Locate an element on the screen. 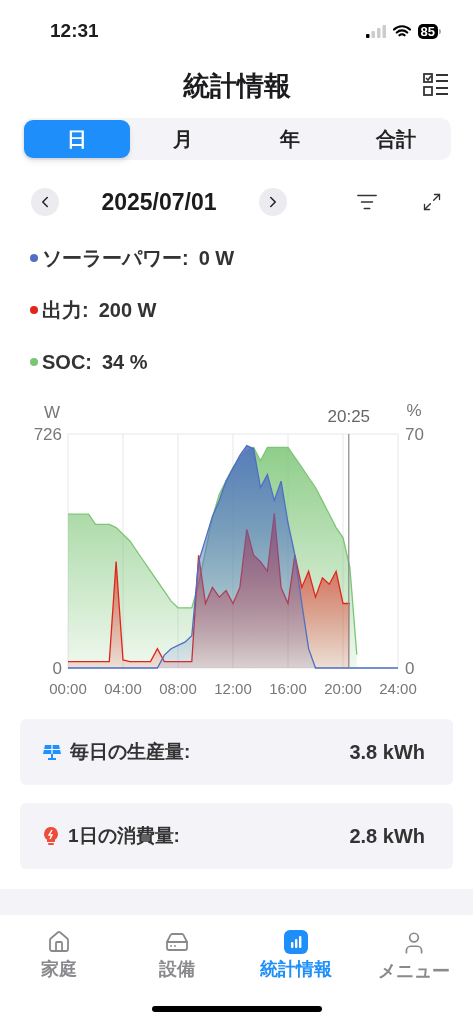 The height and width of the screenshot is (1024, 473). battery-level: 85 is located at coordinates (427, 31).